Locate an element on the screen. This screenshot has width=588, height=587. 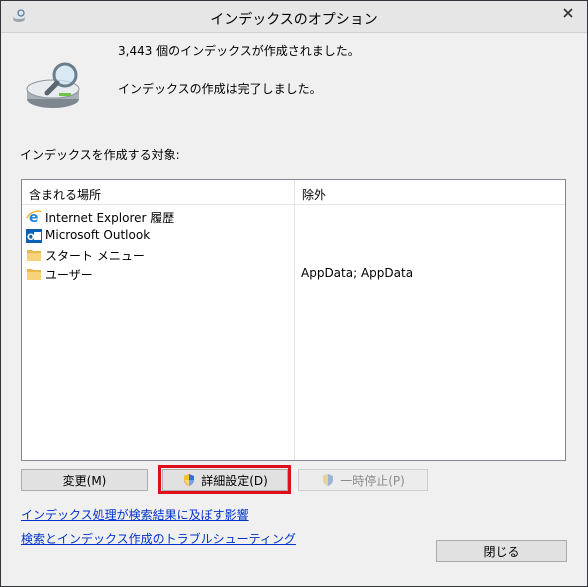
close-button-label: 閉じる is located at coordinates (501, 551).